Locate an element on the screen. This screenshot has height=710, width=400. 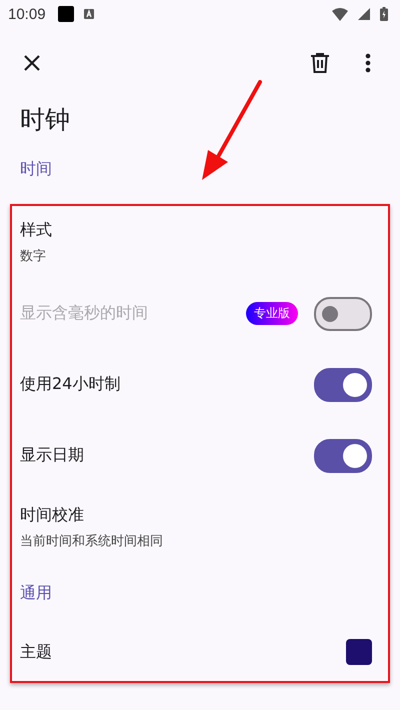
signal-icon is located at coordinates (364, 14).